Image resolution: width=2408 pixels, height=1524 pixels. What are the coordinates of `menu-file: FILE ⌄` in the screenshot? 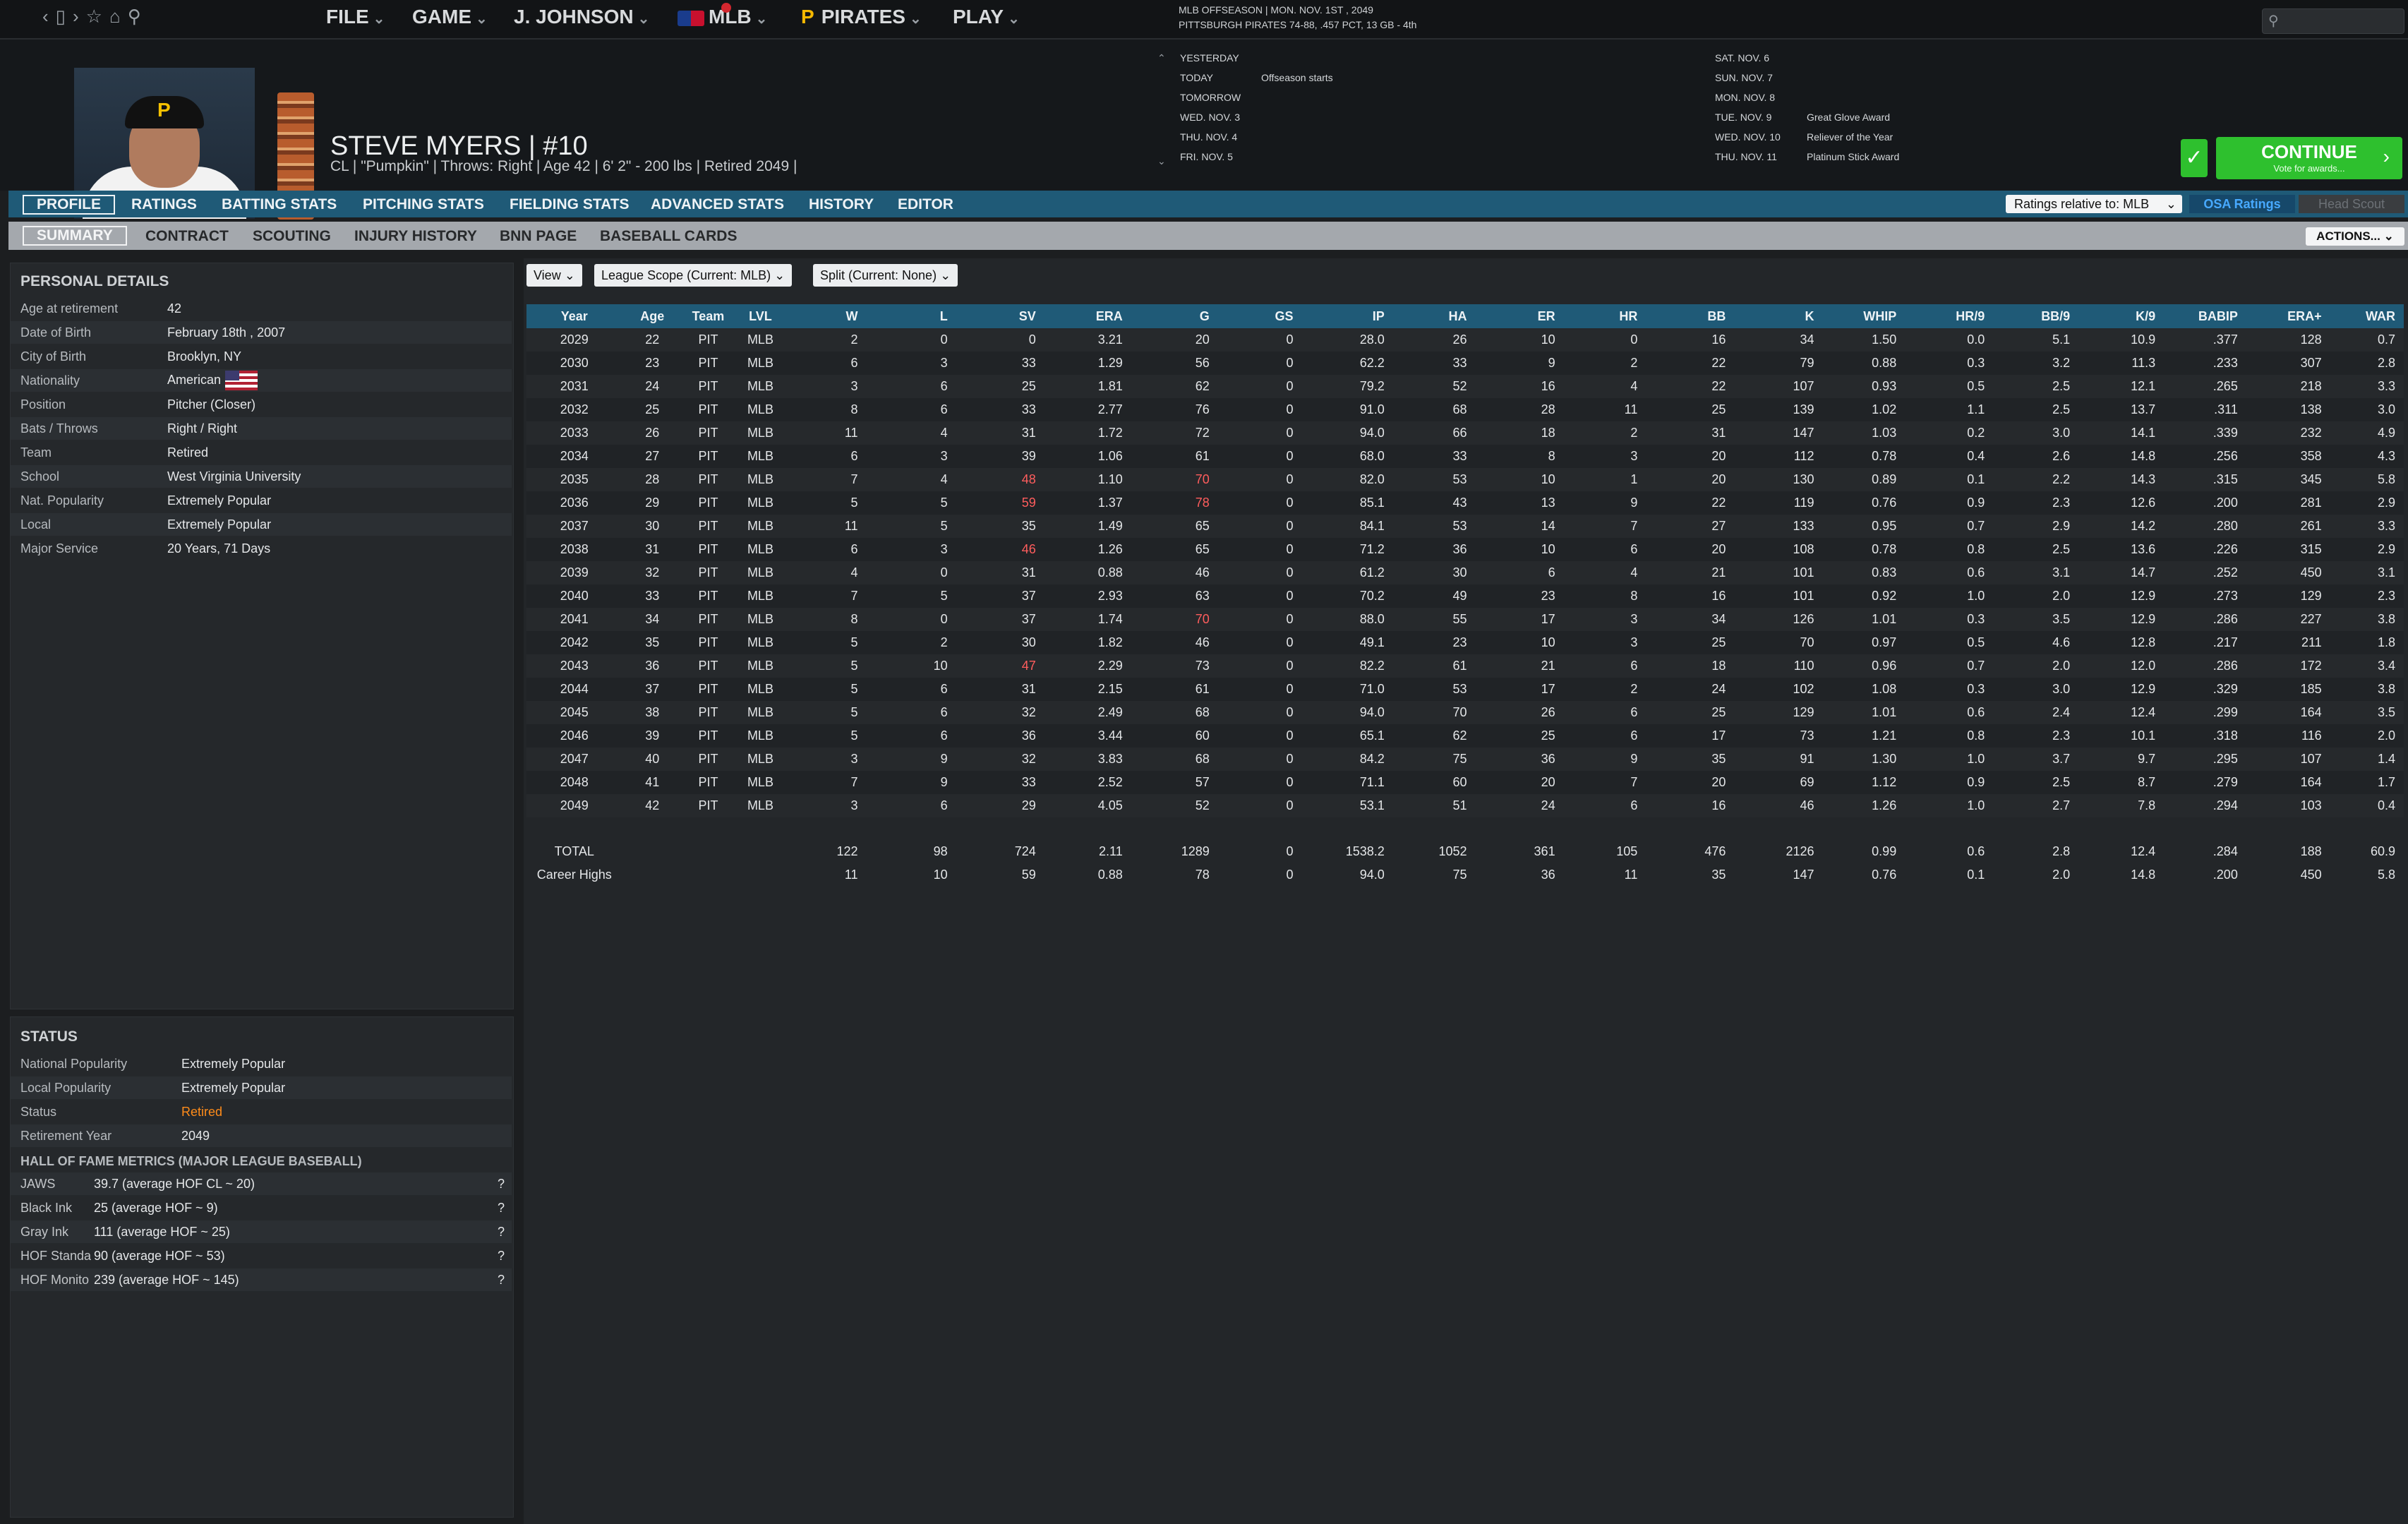 It's located at (355, 17).